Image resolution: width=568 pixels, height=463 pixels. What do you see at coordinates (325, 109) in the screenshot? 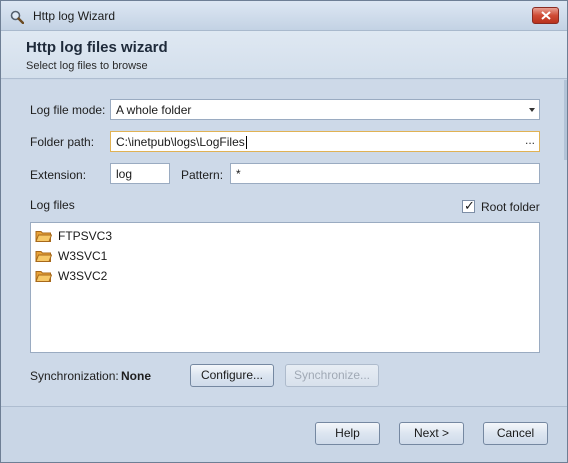
I see `log-file-mode-select: A whole folder` at bounding box center [325, 109].